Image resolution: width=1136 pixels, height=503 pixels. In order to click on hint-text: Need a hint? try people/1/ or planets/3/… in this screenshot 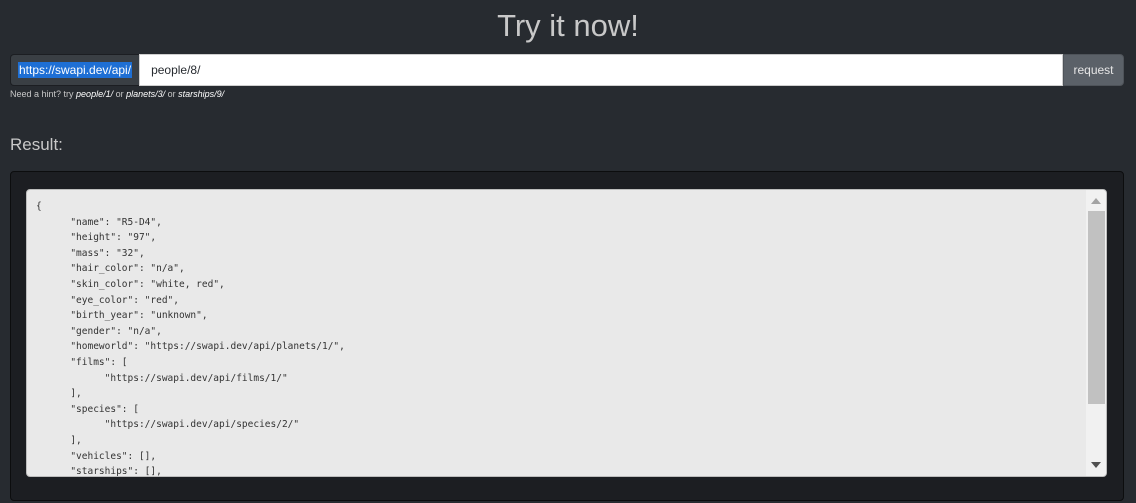, I will do `click(117, 94)`.